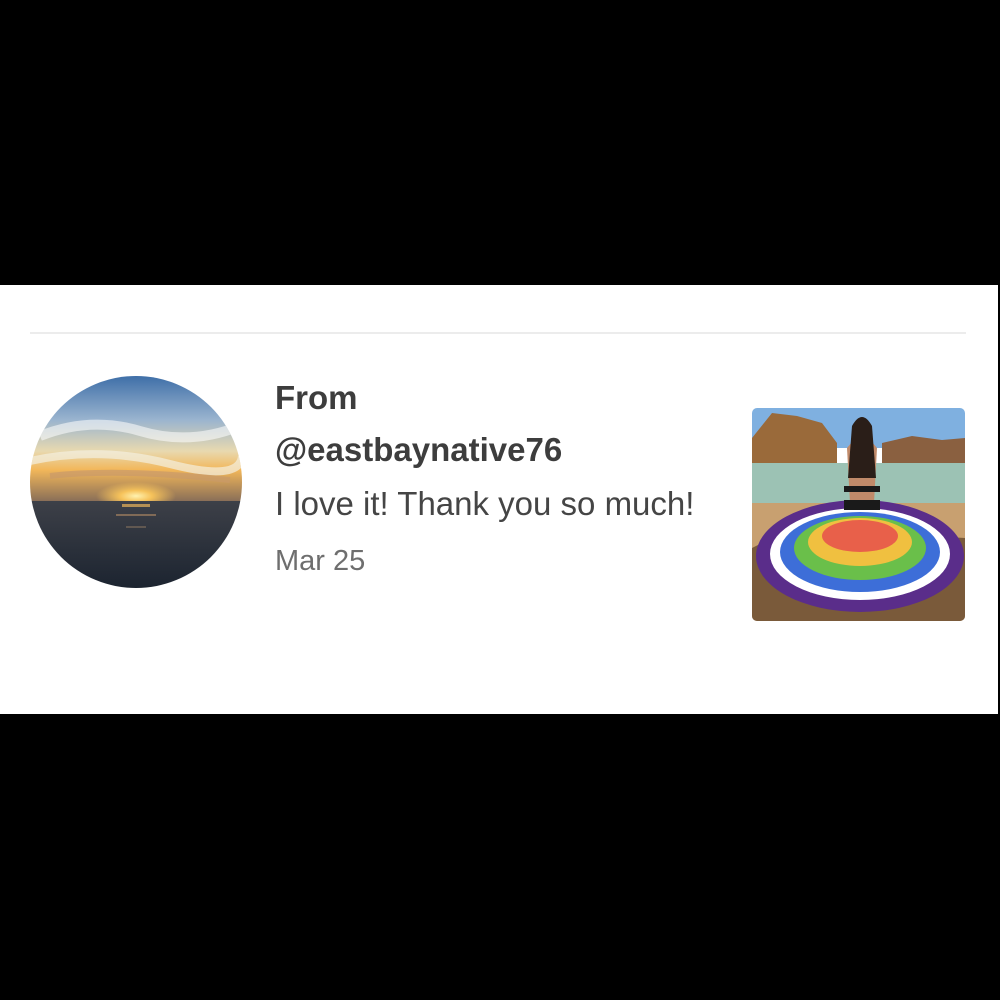  Describe the element at coordinates (136, 482) in the screenshot. I see `reviewer-avatar` at that location.